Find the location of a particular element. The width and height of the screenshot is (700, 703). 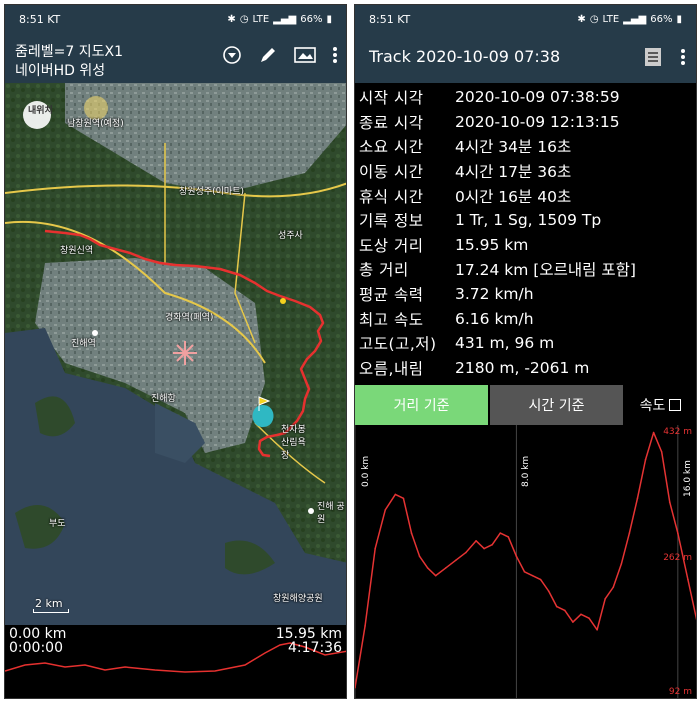

stat-label: 평균 속력 is located at coordinates (391, 295).